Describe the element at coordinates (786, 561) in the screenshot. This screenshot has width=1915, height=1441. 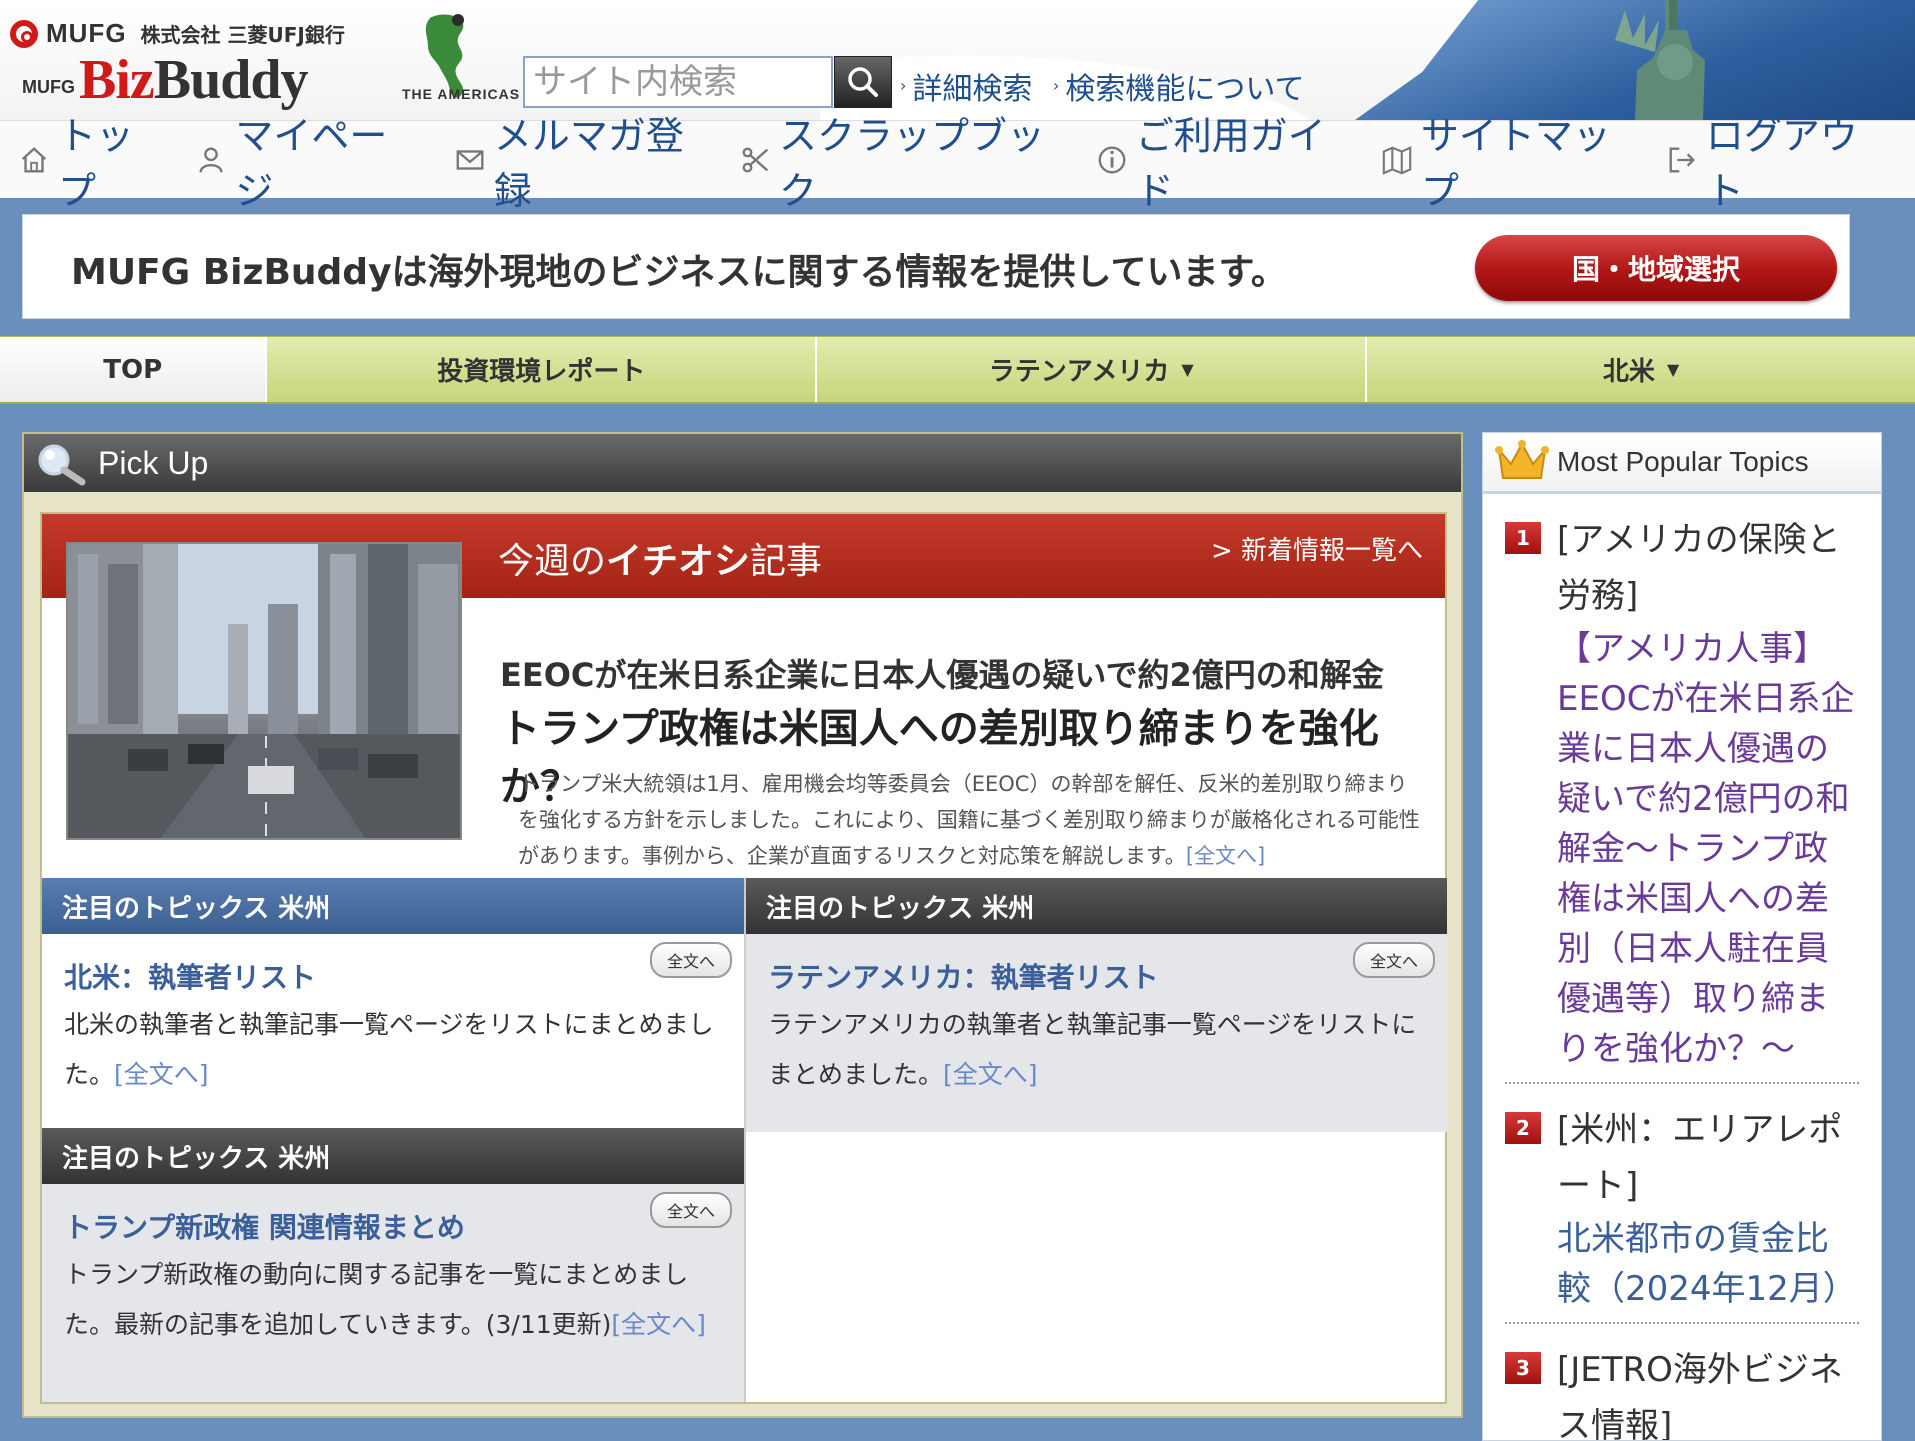
I see `feature-label-post: 記事` at that location.